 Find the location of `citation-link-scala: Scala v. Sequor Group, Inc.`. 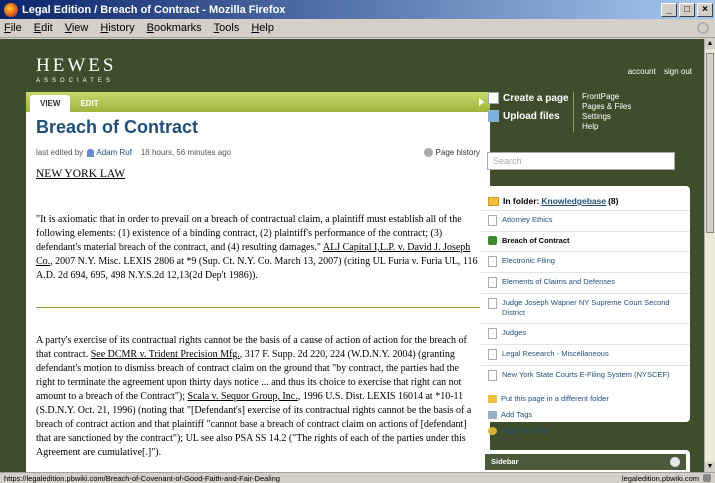

citation-link-scala: Scala v. Sequor Group, Inc. is located at coordinates (243, 396).